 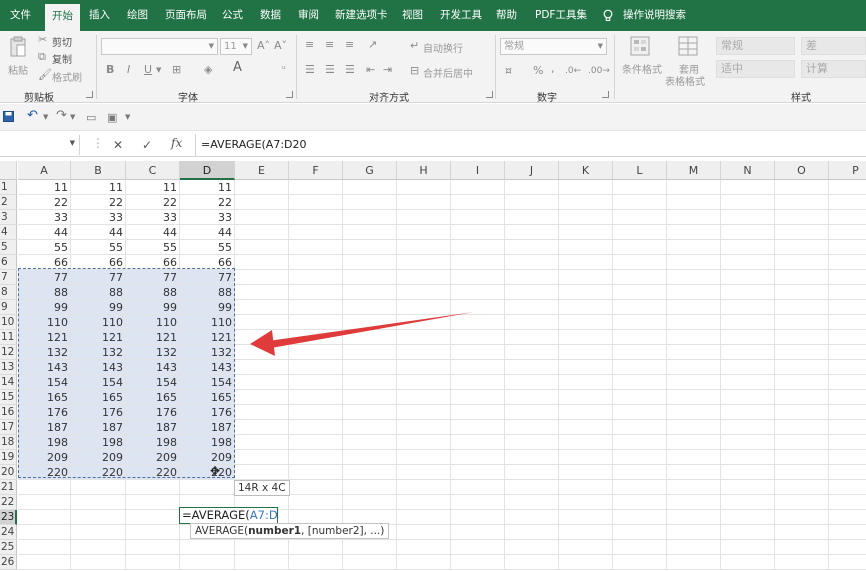 What do you see at coordinates (98, 187) in the screenshot?
I see `cell-b1: 11` at bounding box center [98, 187].